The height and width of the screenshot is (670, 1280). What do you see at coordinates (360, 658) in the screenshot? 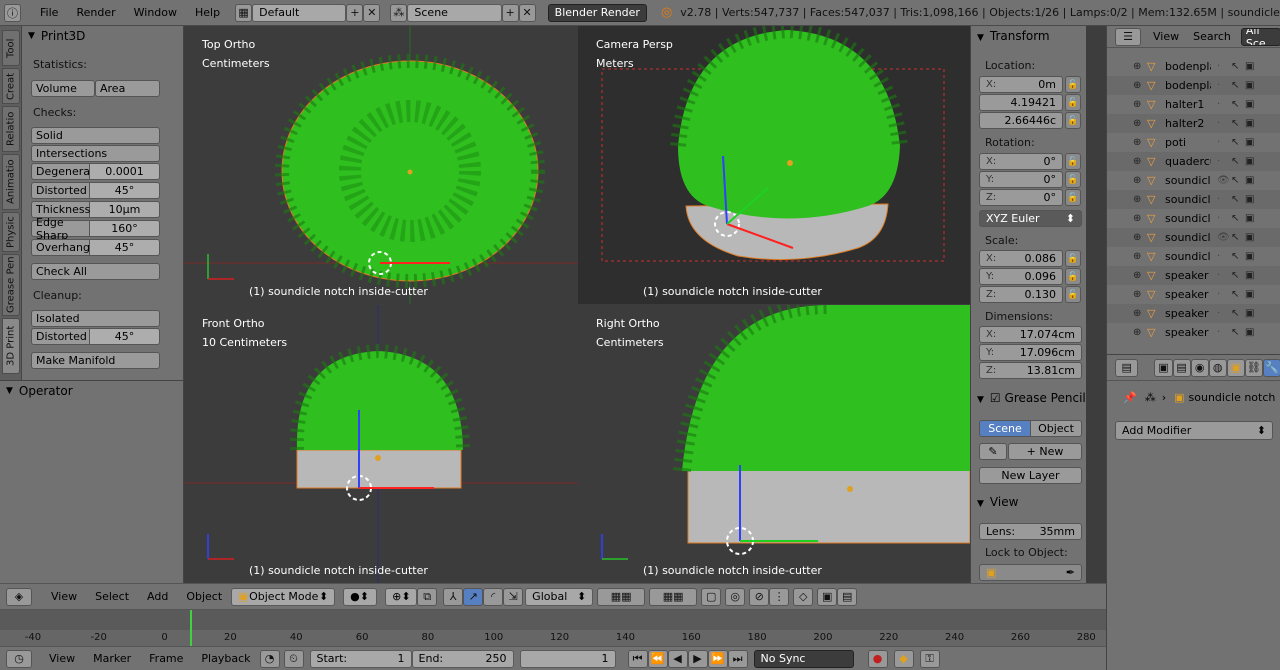
I see `start-frame-field: Start: 1` at bounding box center [360, 658].